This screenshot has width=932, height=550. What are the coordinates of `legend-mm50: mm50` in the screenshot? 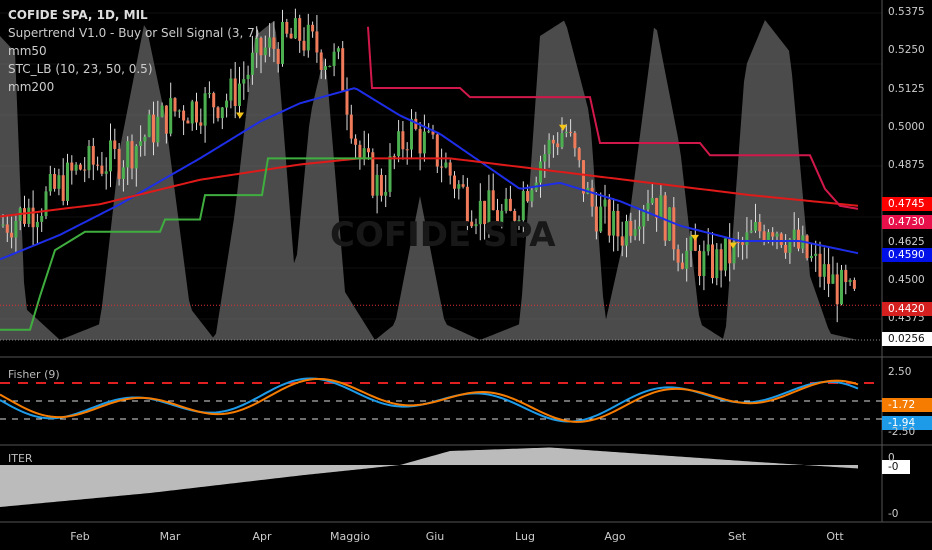 It's located at (133, 51).